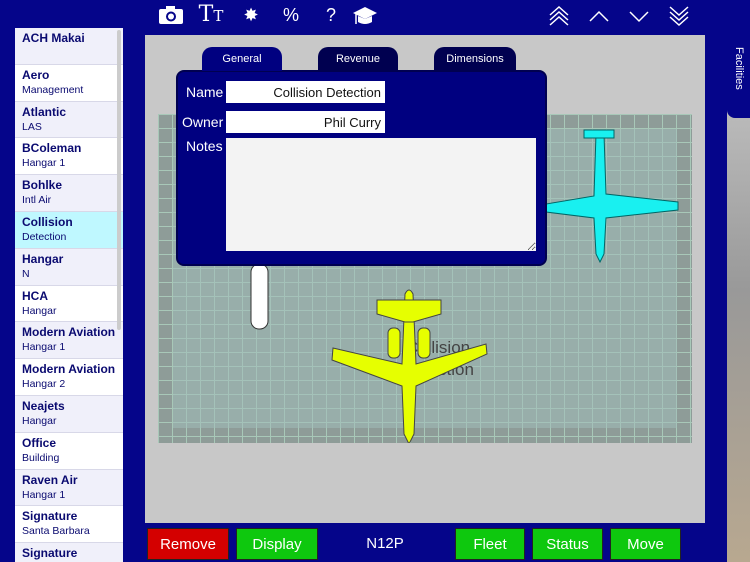  I want to click on tail-number: N12P, so click(385, 543).